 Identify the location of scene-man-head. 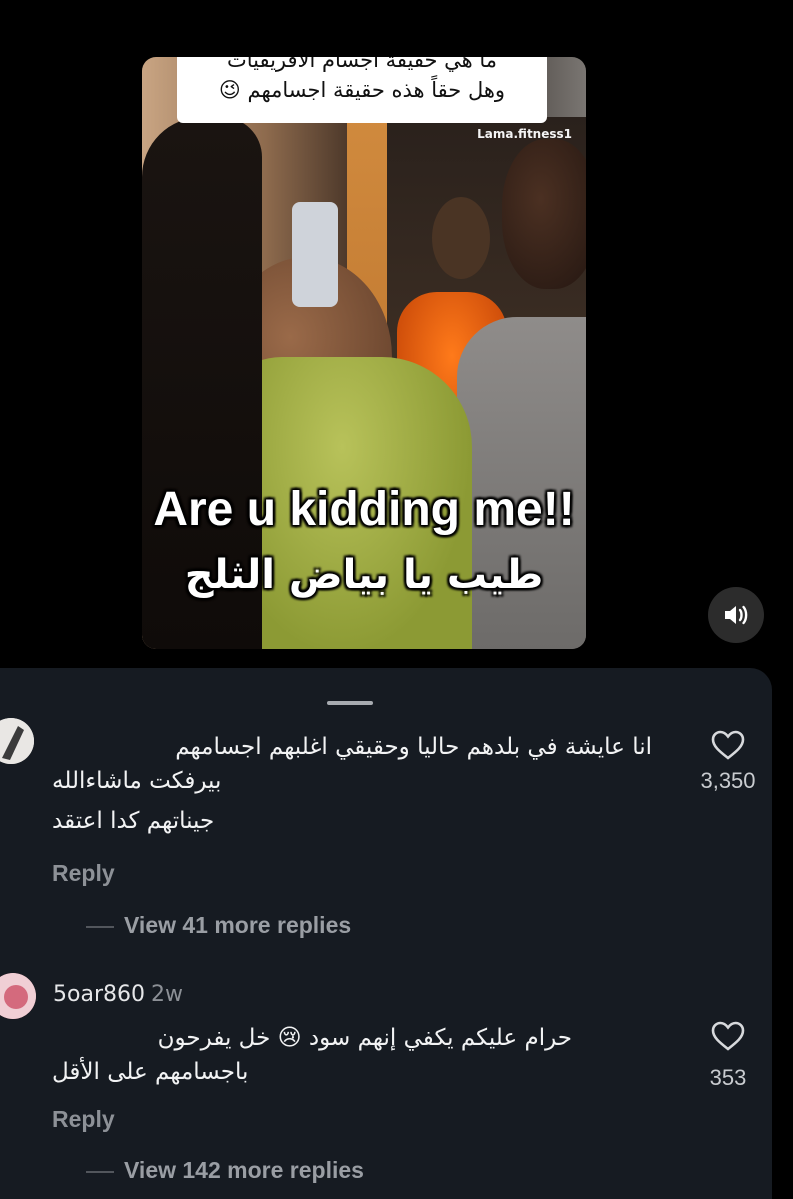
(544, 214).